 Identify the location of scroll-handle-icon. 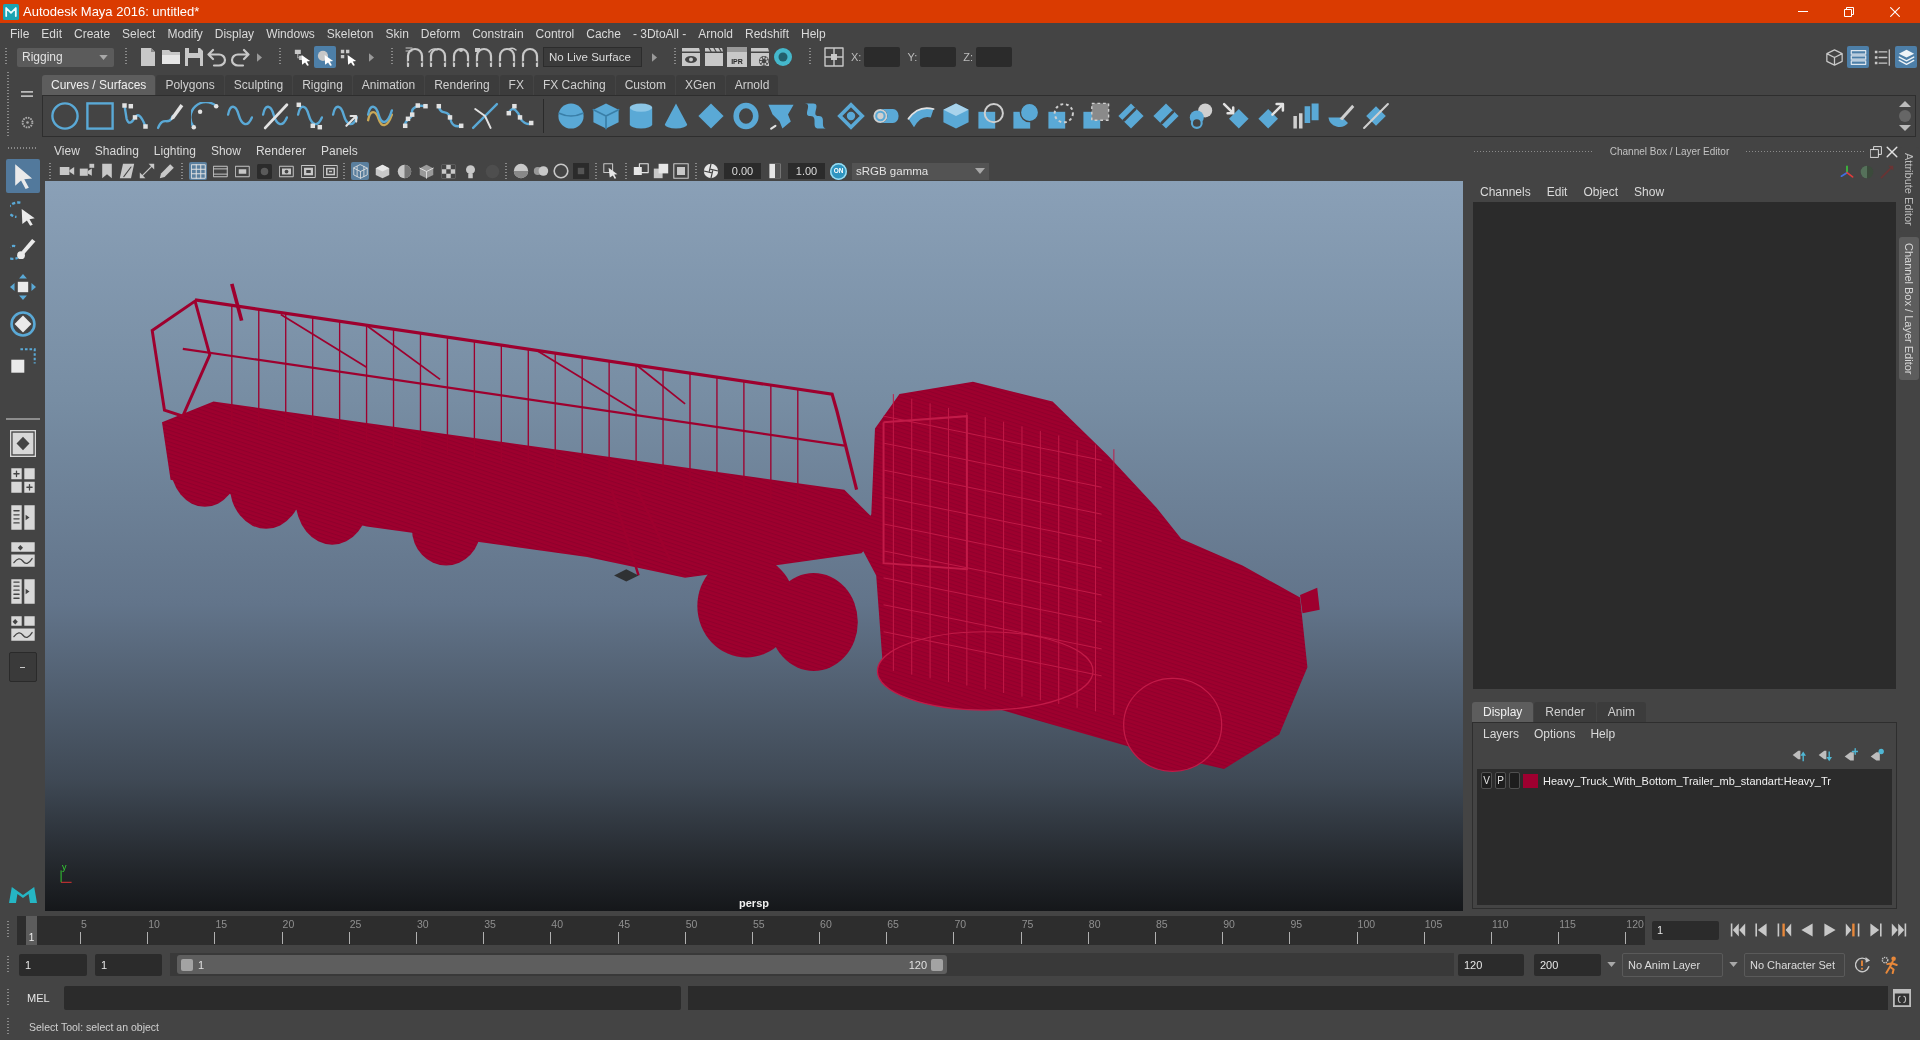
(1905, 116).